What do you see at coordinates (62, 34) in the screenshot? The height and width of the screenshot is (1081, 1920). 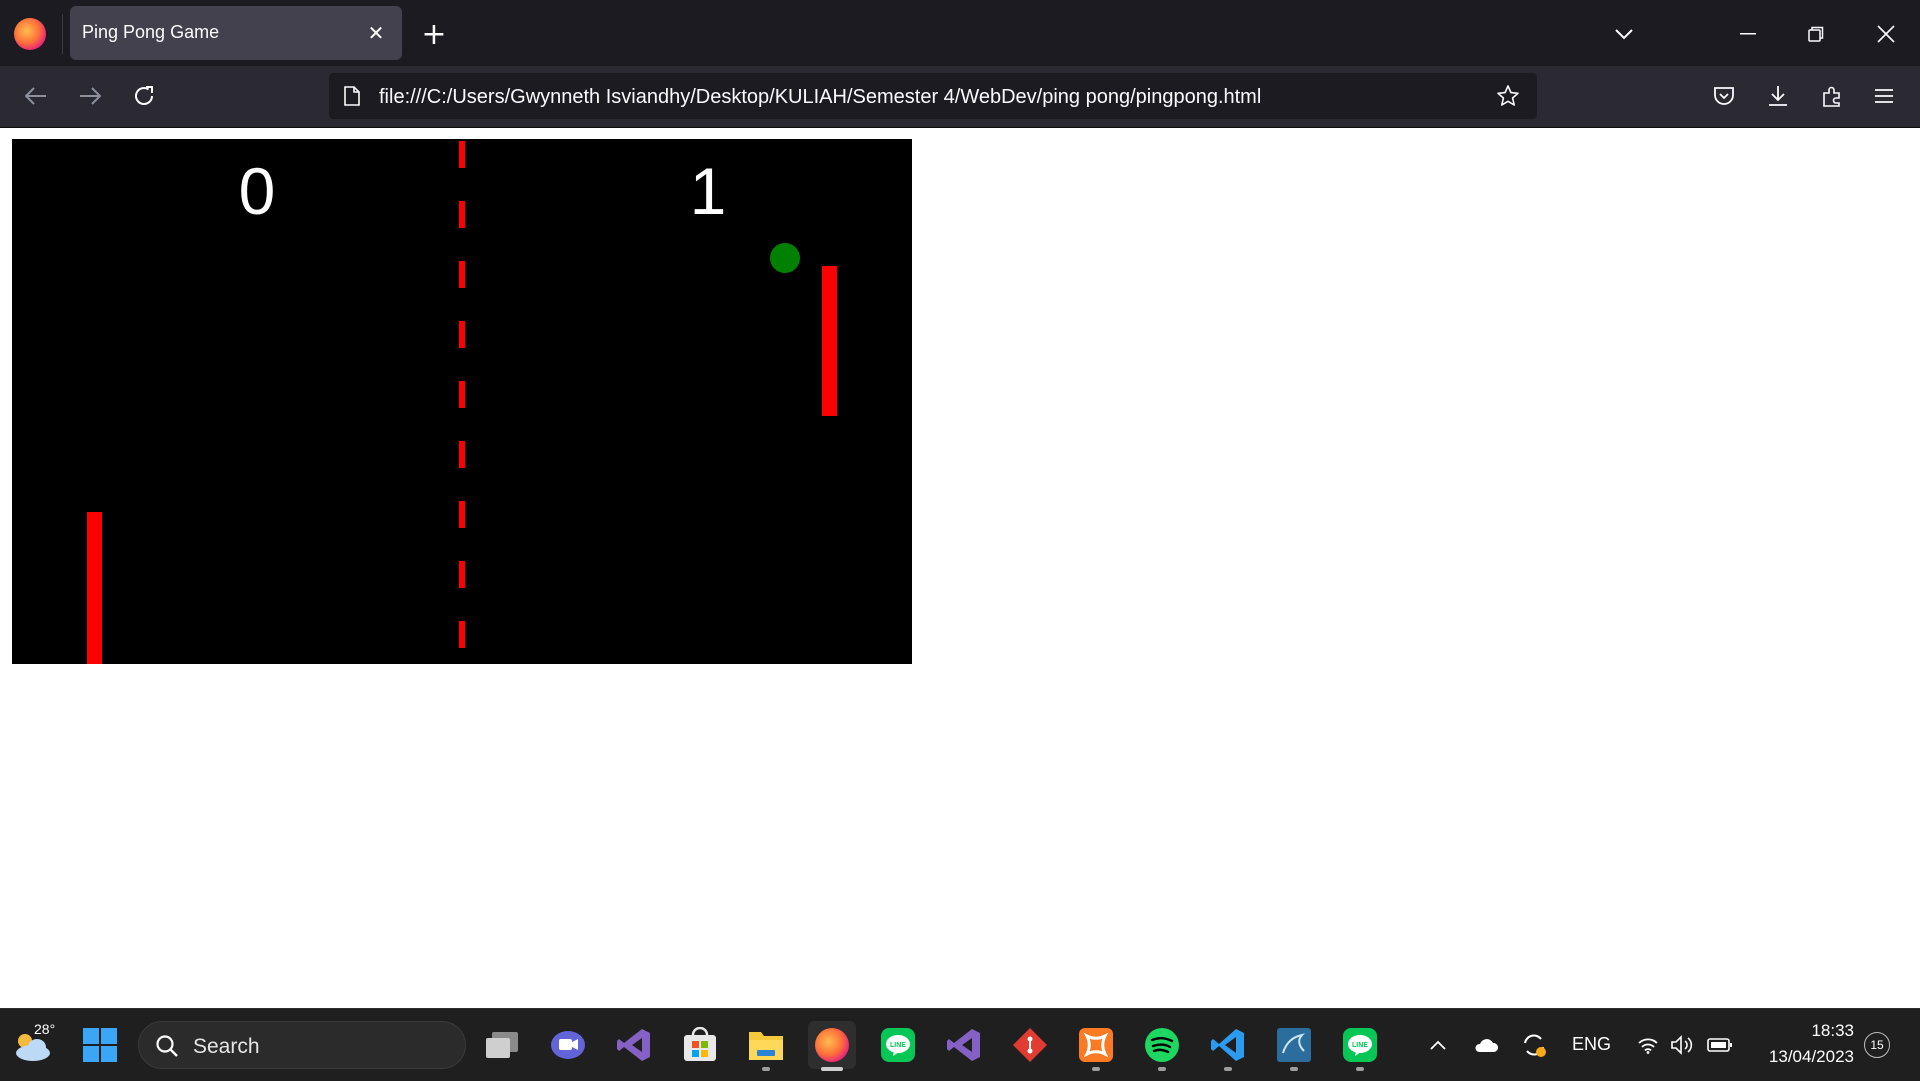 I see `tab-separator` at bounding box center [62, 34].